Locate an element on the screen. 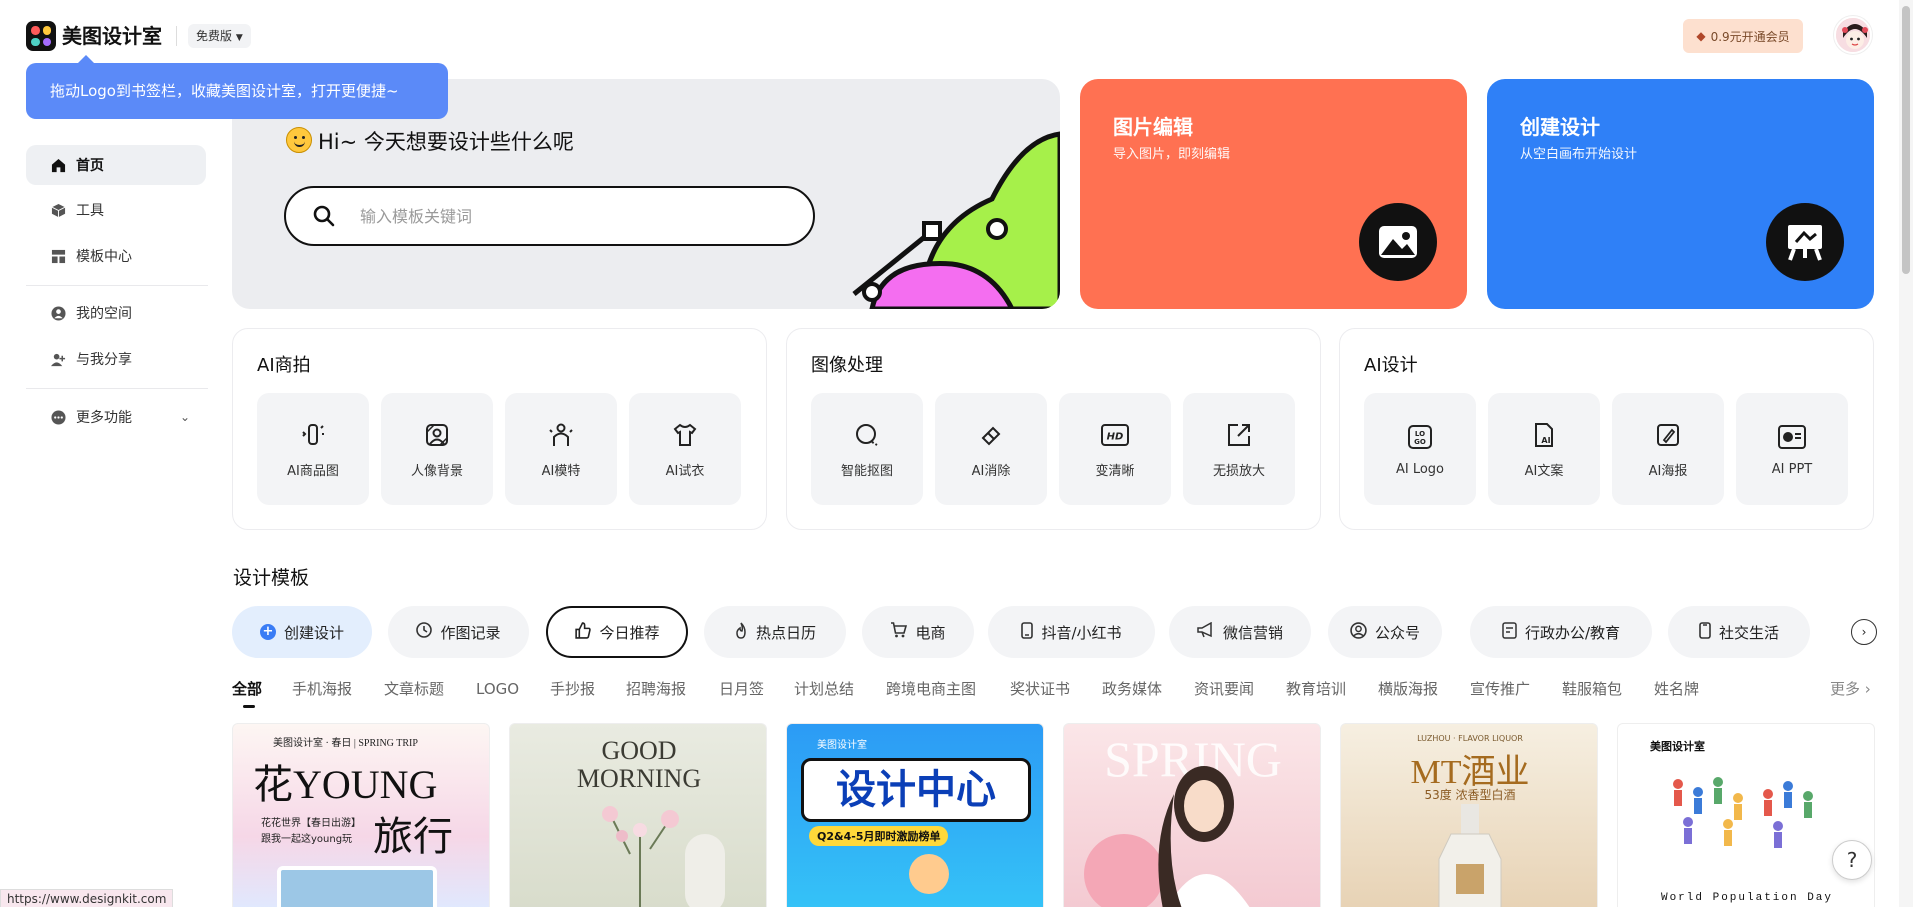  sidebar-item-more: 更多功能 ⌄ is located at coordinates (116, 417).